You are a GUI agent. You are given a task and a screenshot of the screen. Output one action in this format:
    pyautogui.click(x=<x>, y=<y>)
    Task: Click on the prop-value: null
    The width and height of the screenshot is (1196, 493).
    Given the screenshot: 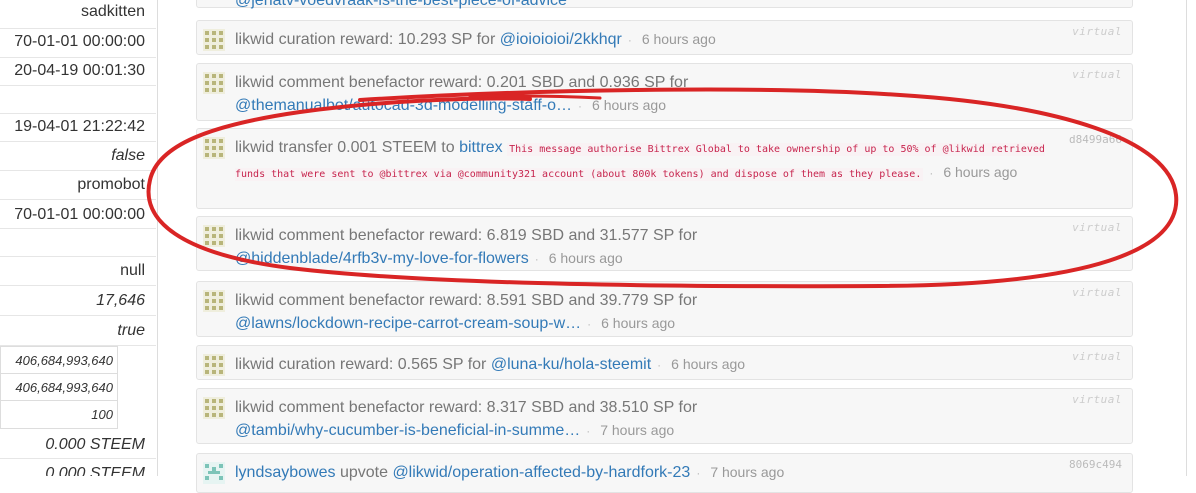 What is the action you would take?
    pyautogui.click(x=78, y=271)
    